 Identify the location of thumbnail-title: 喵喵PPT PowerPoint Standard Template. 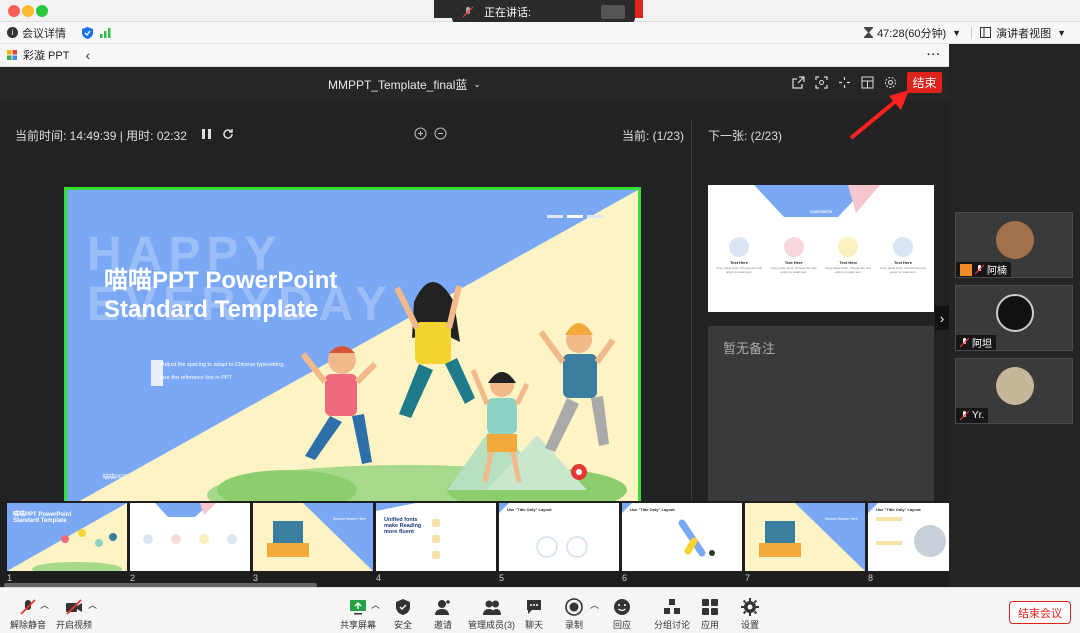
(42, 518).